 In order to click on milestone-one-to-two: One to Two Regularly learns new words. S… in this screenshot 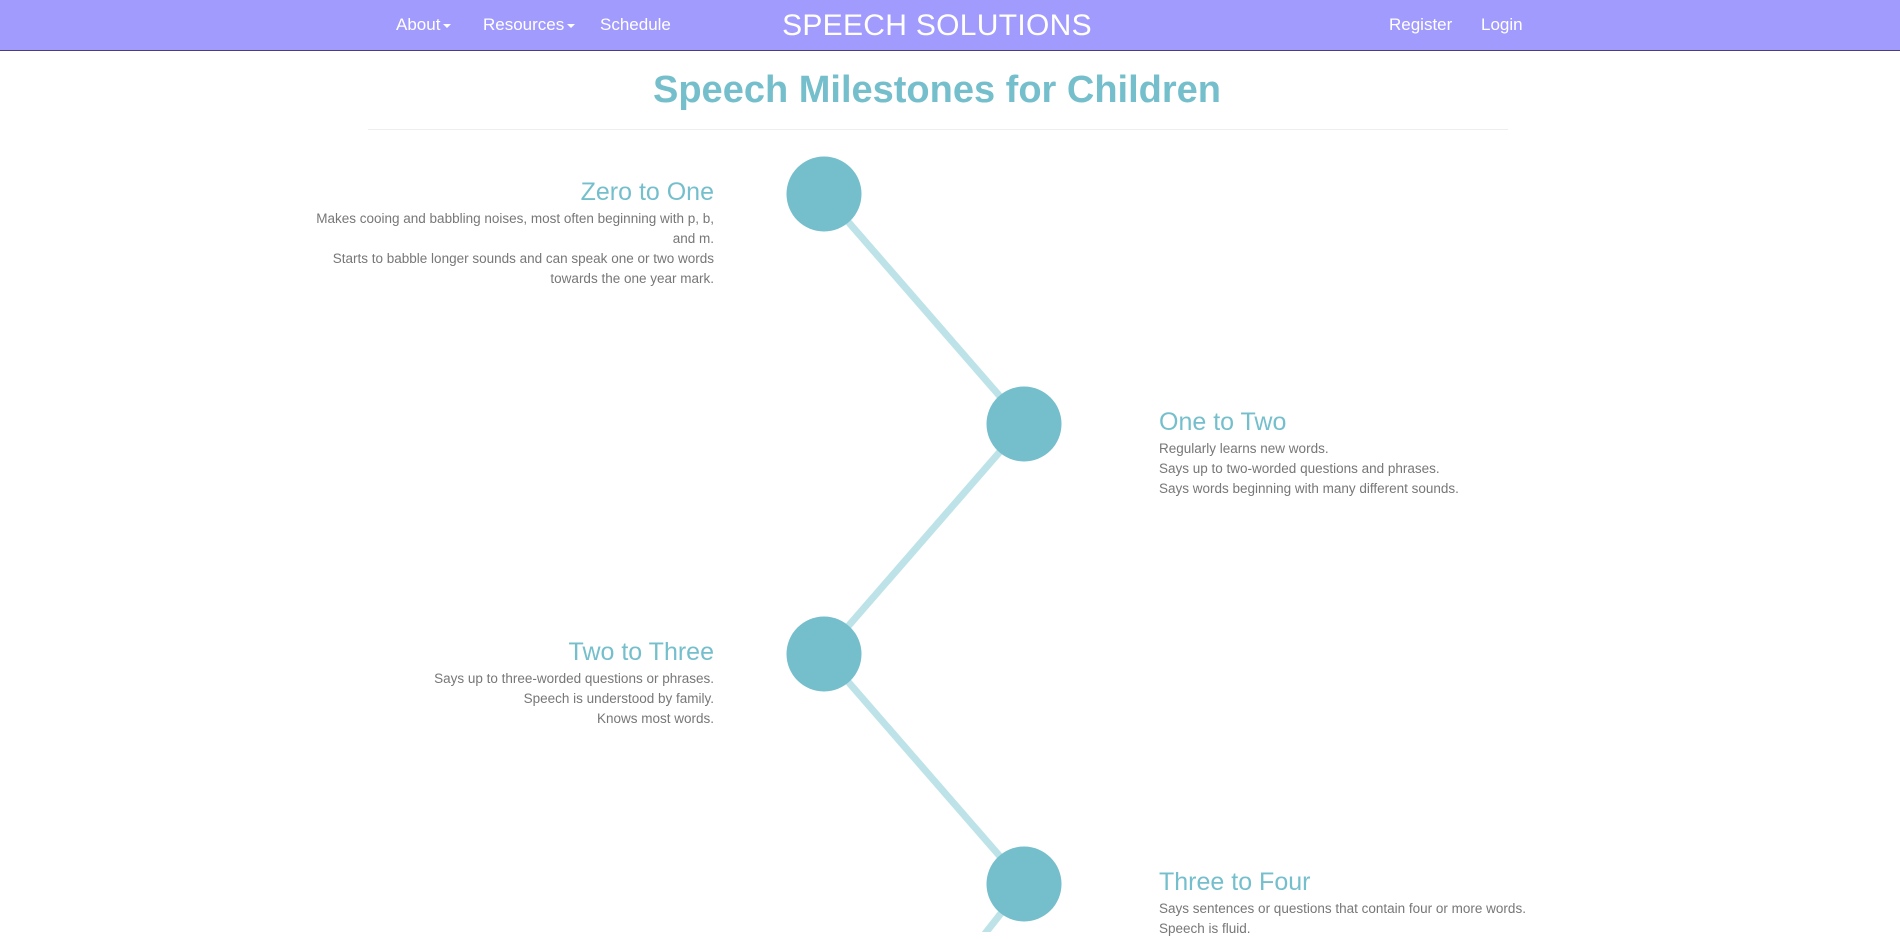, I will do `click(1359, 453)`.